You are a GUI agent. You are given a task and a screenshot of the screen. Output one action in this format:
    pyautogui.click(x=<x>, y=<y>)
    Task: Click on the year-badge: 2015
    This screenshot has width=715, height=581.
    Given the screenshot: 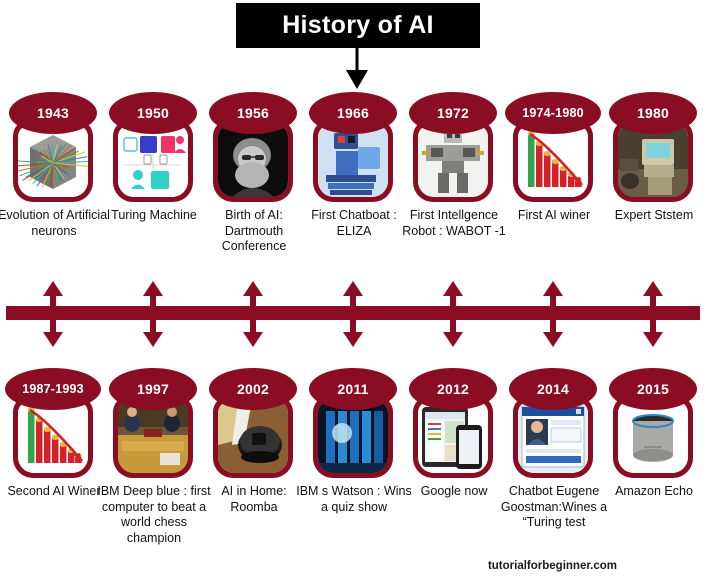 What is the action you would take?
    pyautogui.click(x=653, y=389)
    